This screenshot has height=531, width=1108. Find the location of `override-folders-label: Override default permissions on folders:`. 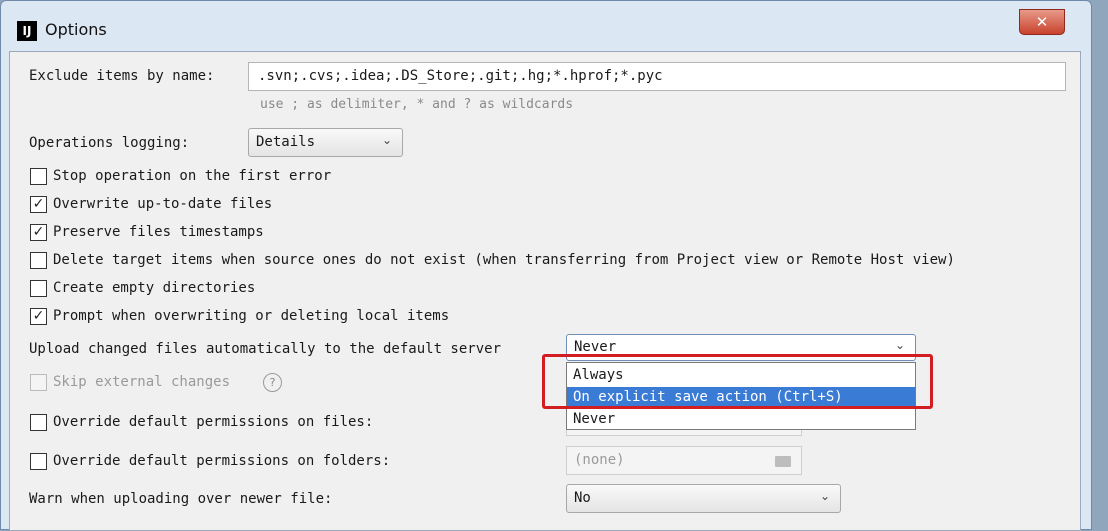

override-folders-label: Override default permissions on folders: is located at coordinates (222, 461).